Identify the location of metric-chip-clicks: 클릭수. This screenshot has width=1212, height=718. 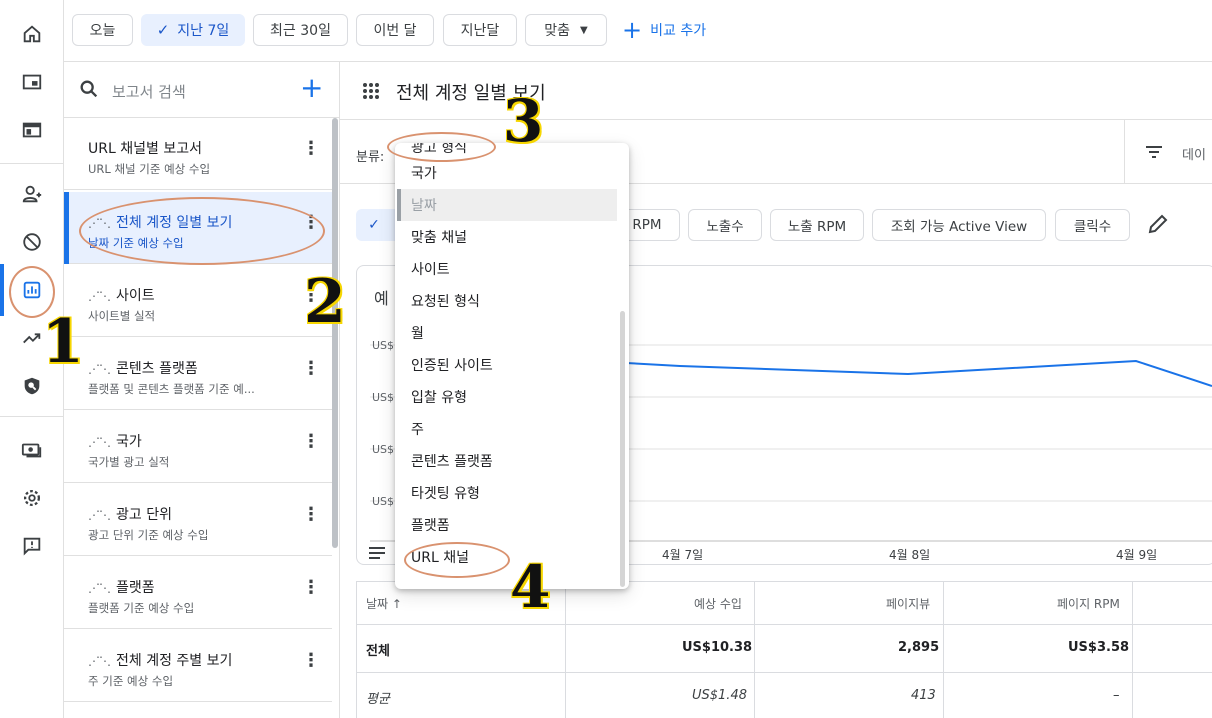
(1092, 225).